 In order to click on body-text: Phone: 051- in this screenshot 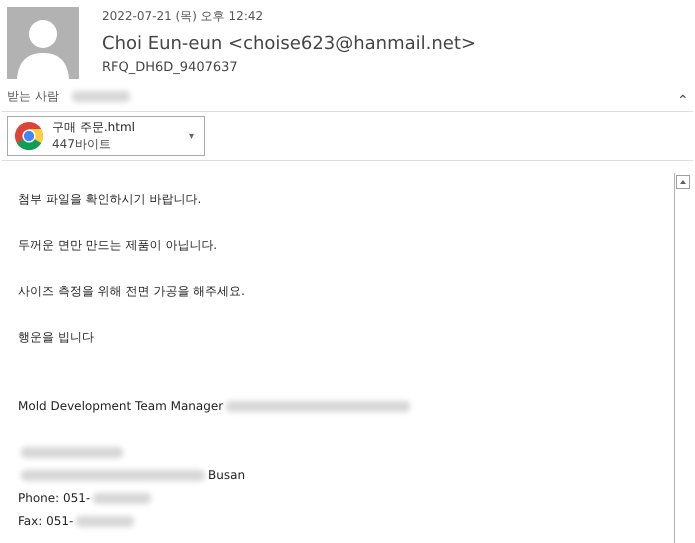, I will do `click(54, 498)`.